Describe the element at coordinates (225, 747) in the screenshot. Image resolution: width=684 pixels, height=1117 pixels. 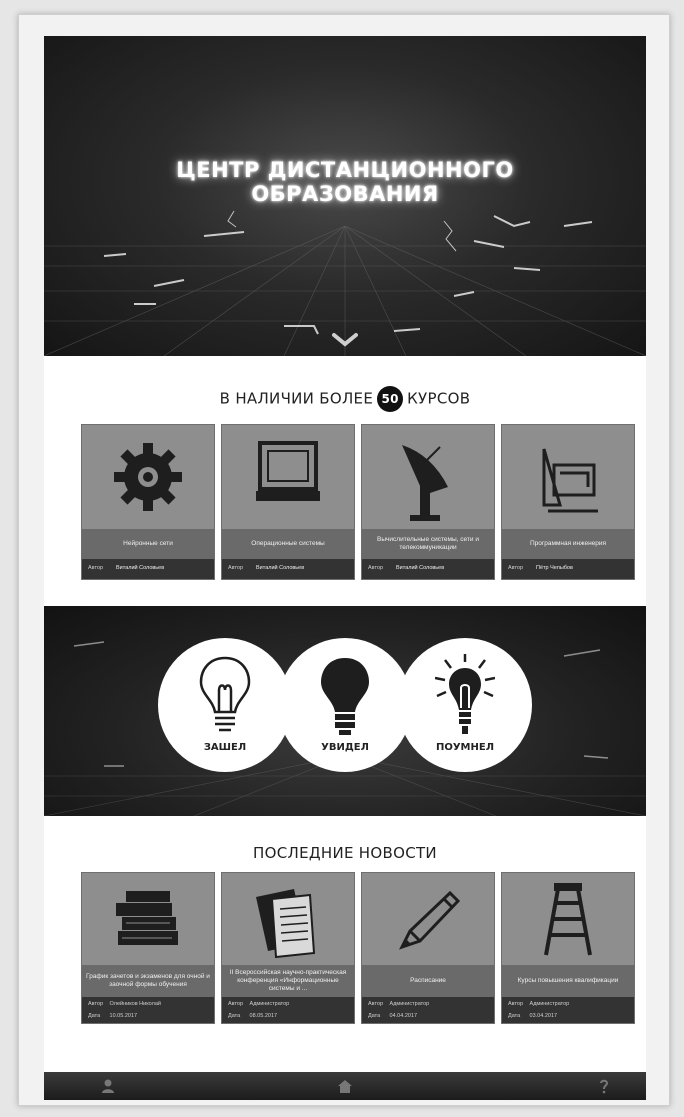
I see `motto-label: ЗАШЕЛ` at that location.